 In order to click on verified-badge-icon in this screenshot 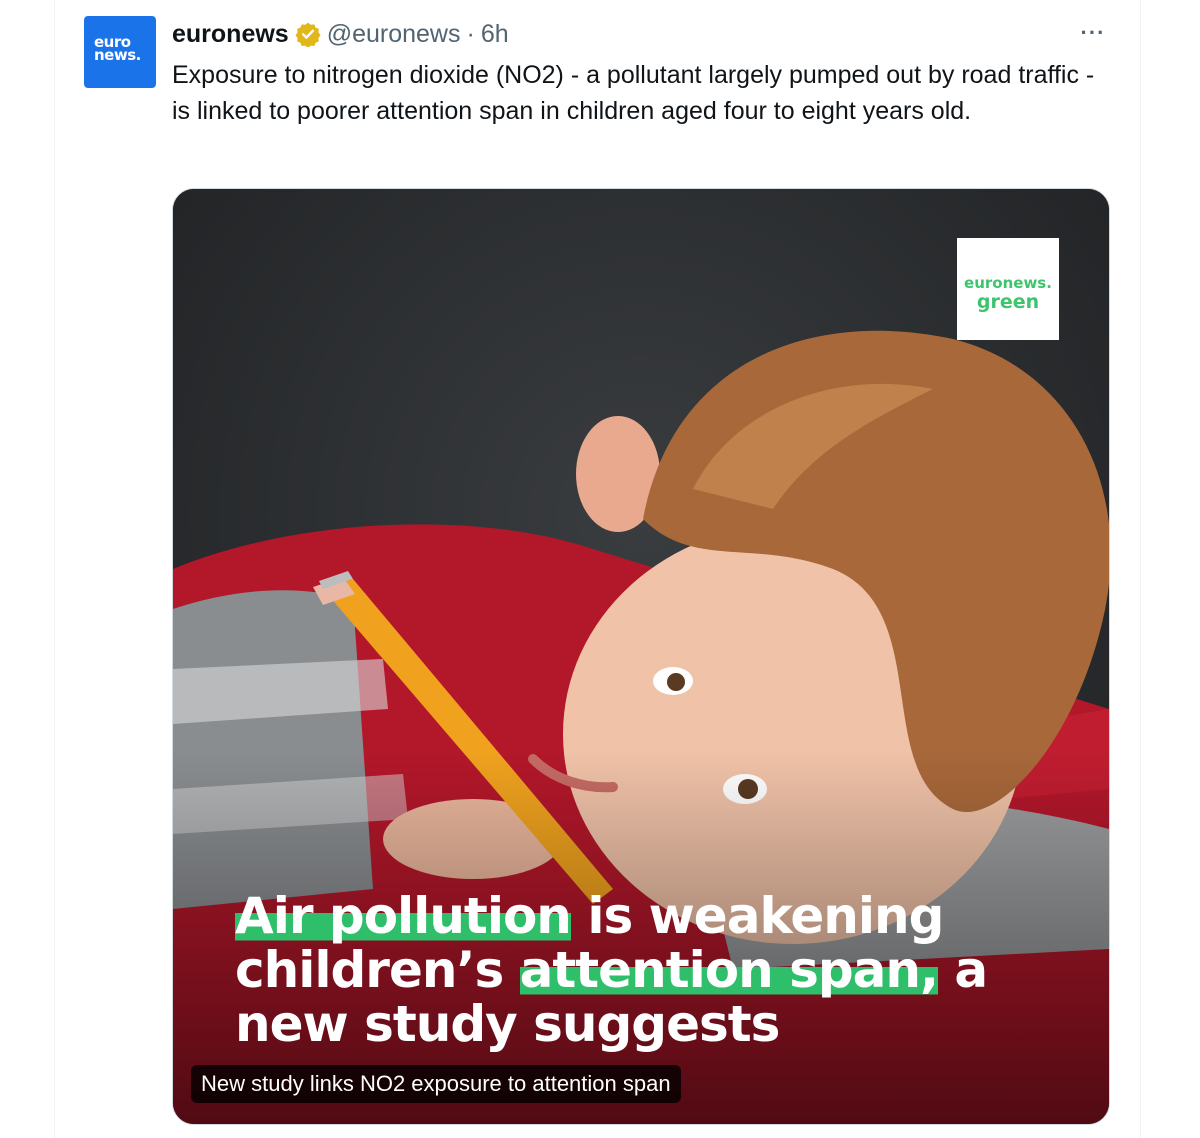, I will do `click(308, 34)`.